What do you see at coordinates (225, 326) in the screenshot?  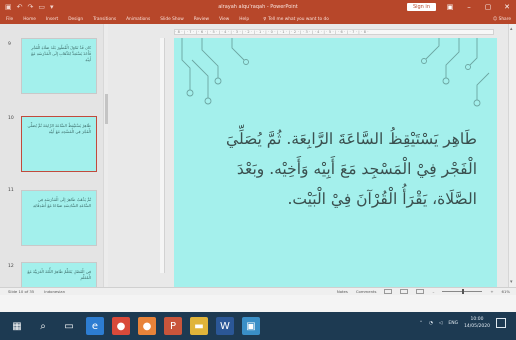 I see `word-icon: W` at bounding box center [225, 326].